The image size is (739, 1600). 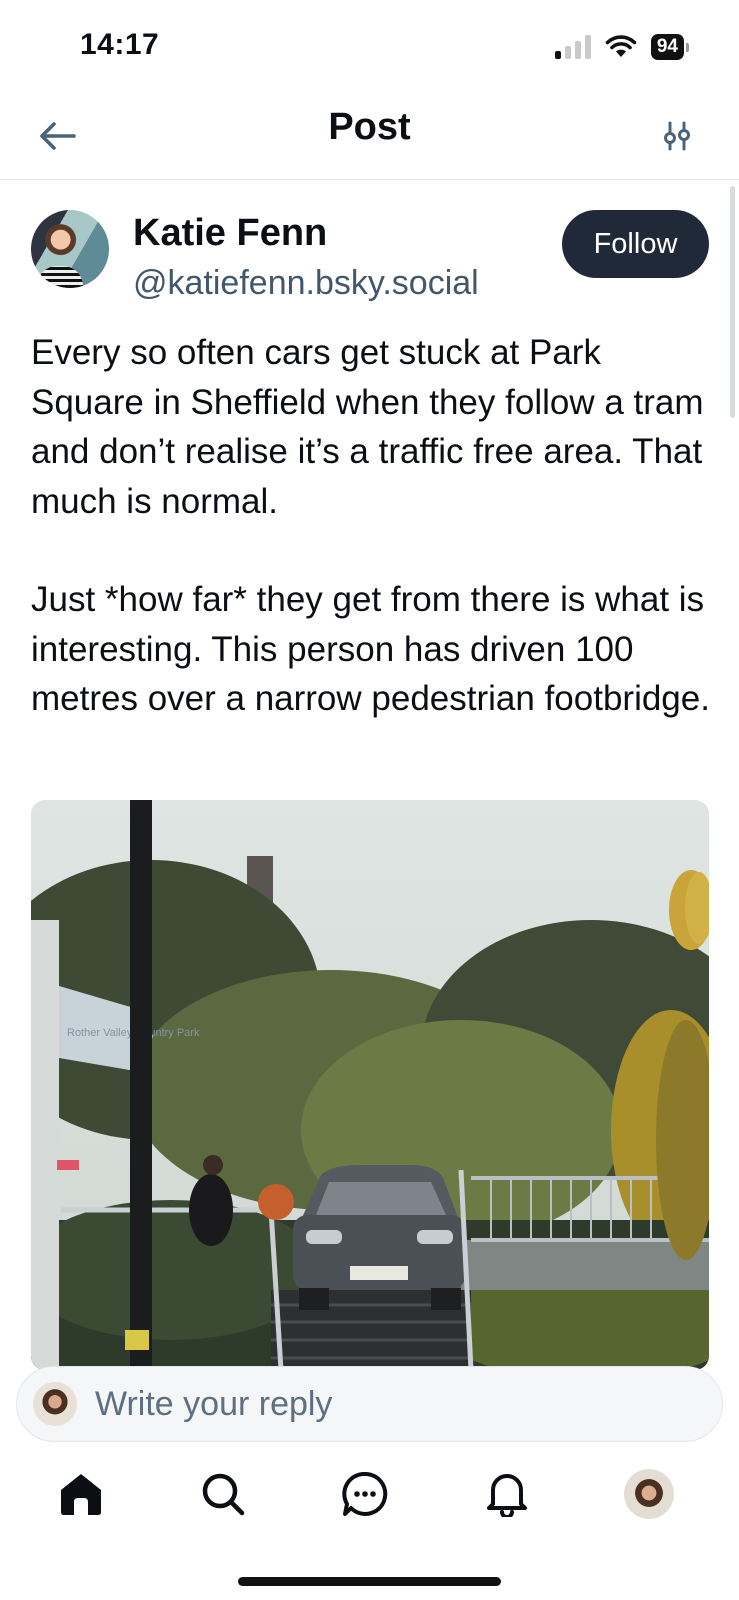 I want to click on page-title: Post, so click(x=369, y=127).